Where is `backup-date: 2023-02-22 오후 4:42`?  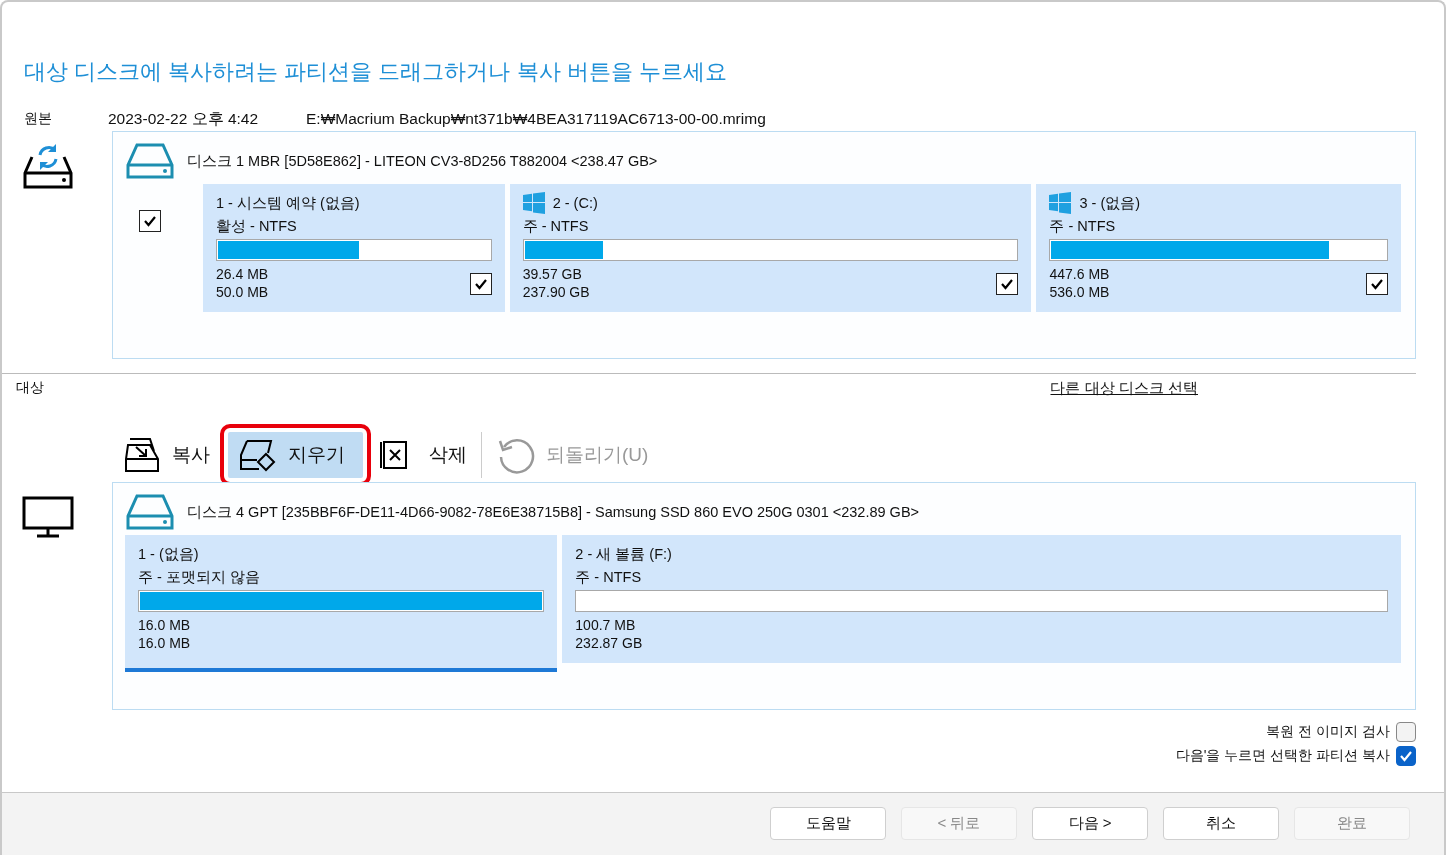
backup-date: 2023-02-22 오후 4:42 is located at coordinates (184, 118).